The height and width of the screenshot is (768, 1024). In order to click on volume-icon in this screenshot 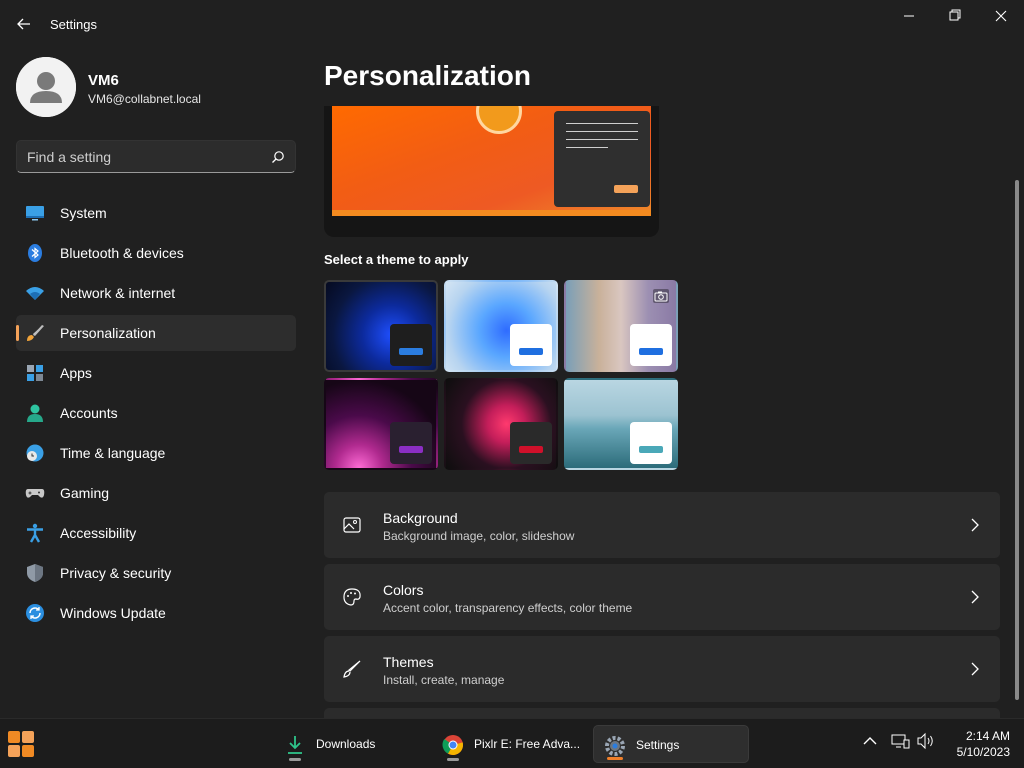, I will do `click(926, 741)`.